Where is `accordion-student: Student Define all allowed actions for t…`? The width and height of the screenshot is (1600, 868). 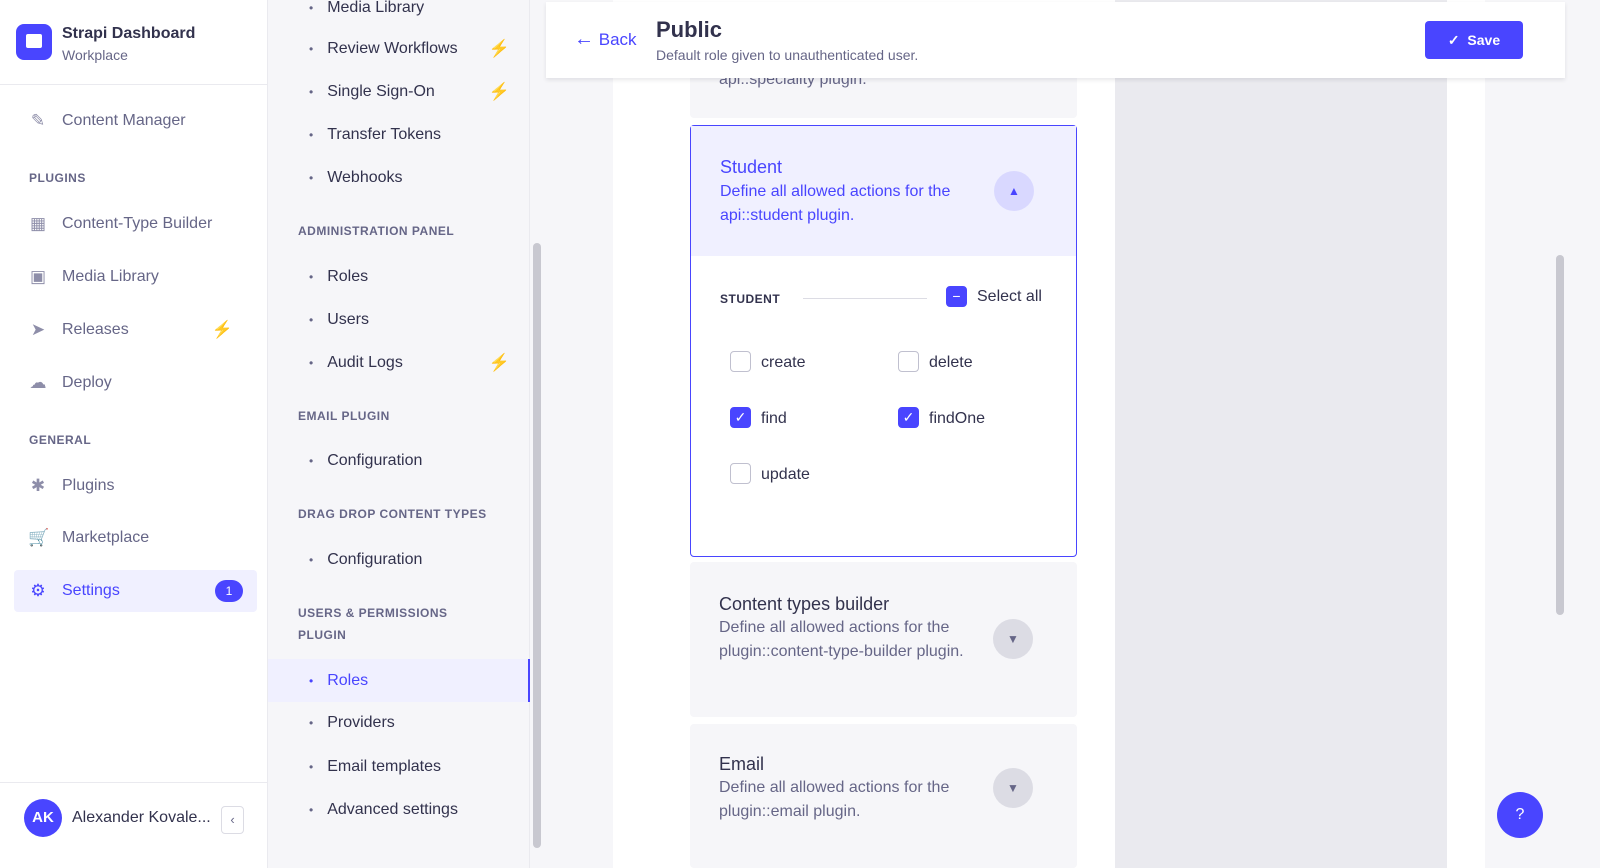 accordion-student: Student Define all allowed actions for t… is located at coordinates (883, 341).